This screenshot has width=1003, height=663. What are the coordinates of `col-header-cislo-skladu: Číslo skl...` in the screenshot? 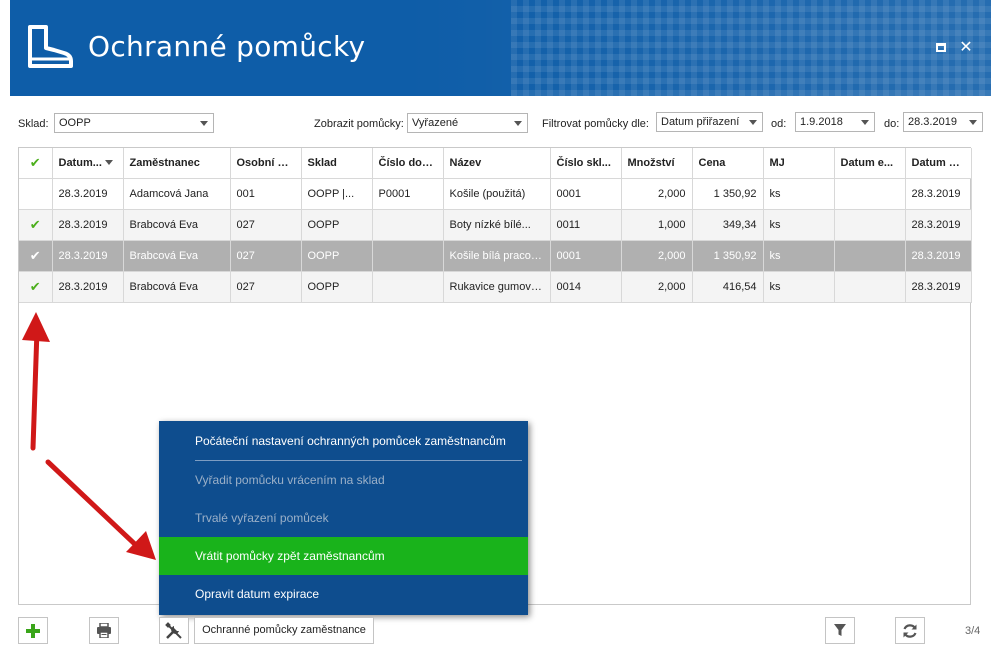 It's located at (586, 163).